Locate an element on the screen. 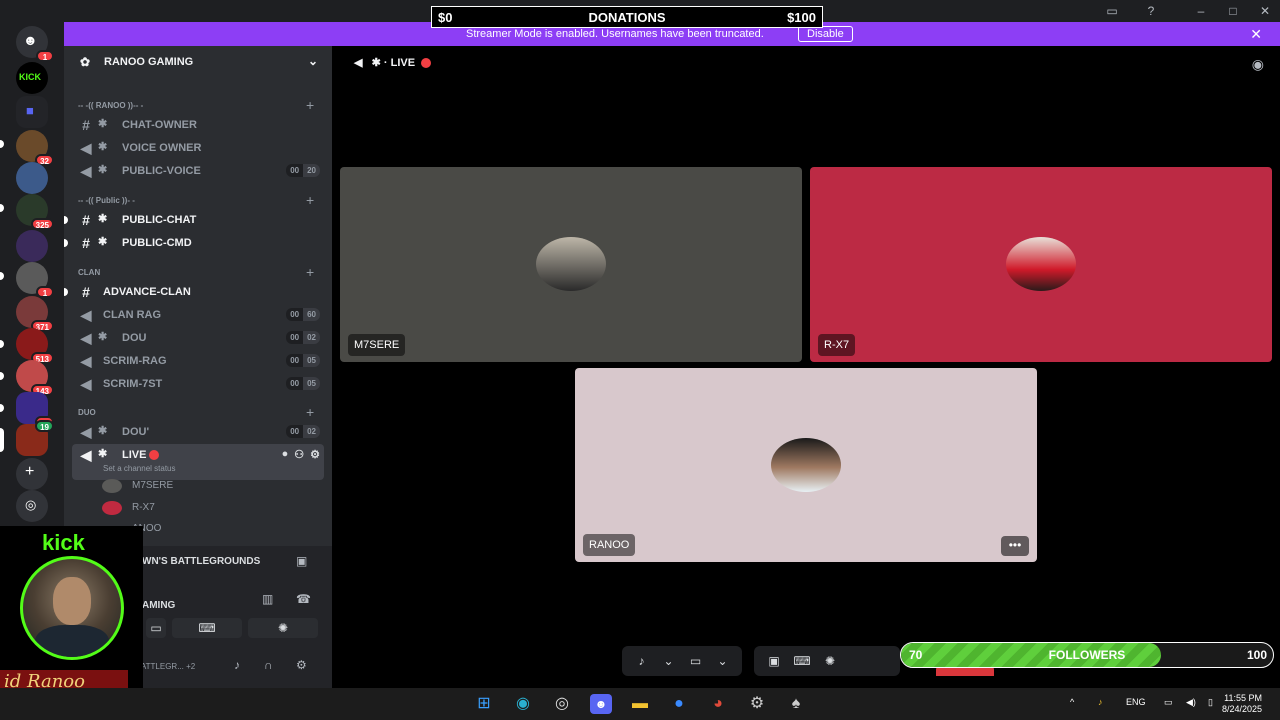 The image size is (1280, 720). clock-time: 11:55 PM is located at coordinates (1243, 698).